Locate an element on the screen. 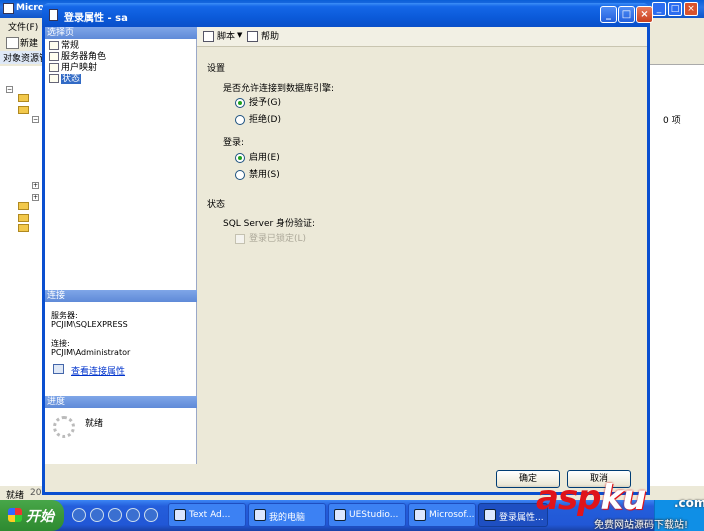 The image size is (704, 531). server-value: PCJIM\SQLEXPRESS is located at coordinates (89, 324).